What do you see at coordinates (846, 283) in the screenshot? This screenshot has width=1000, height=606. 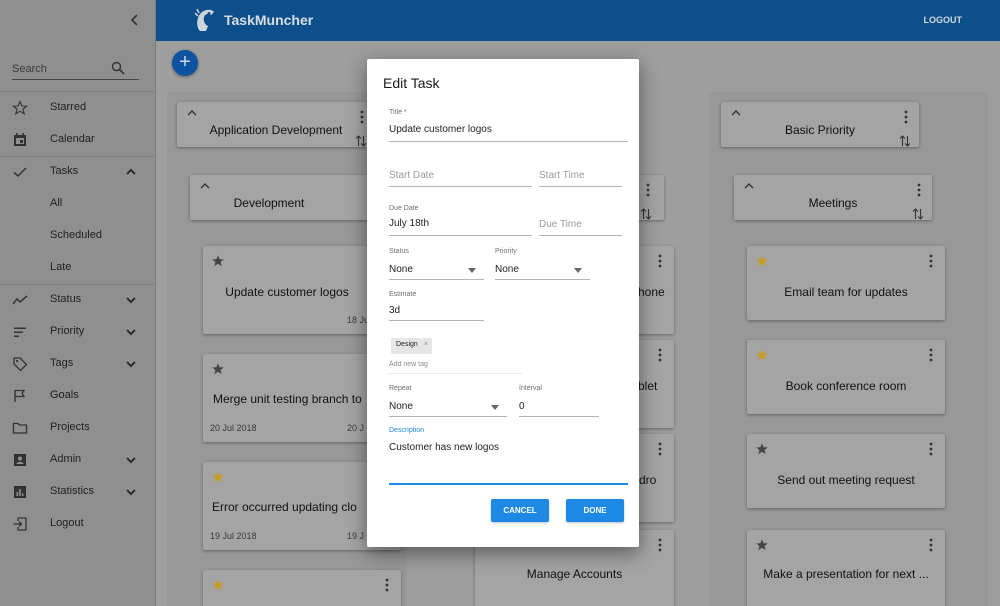 I see `task-card: Email team for updates` at bounding box center [846, 283].